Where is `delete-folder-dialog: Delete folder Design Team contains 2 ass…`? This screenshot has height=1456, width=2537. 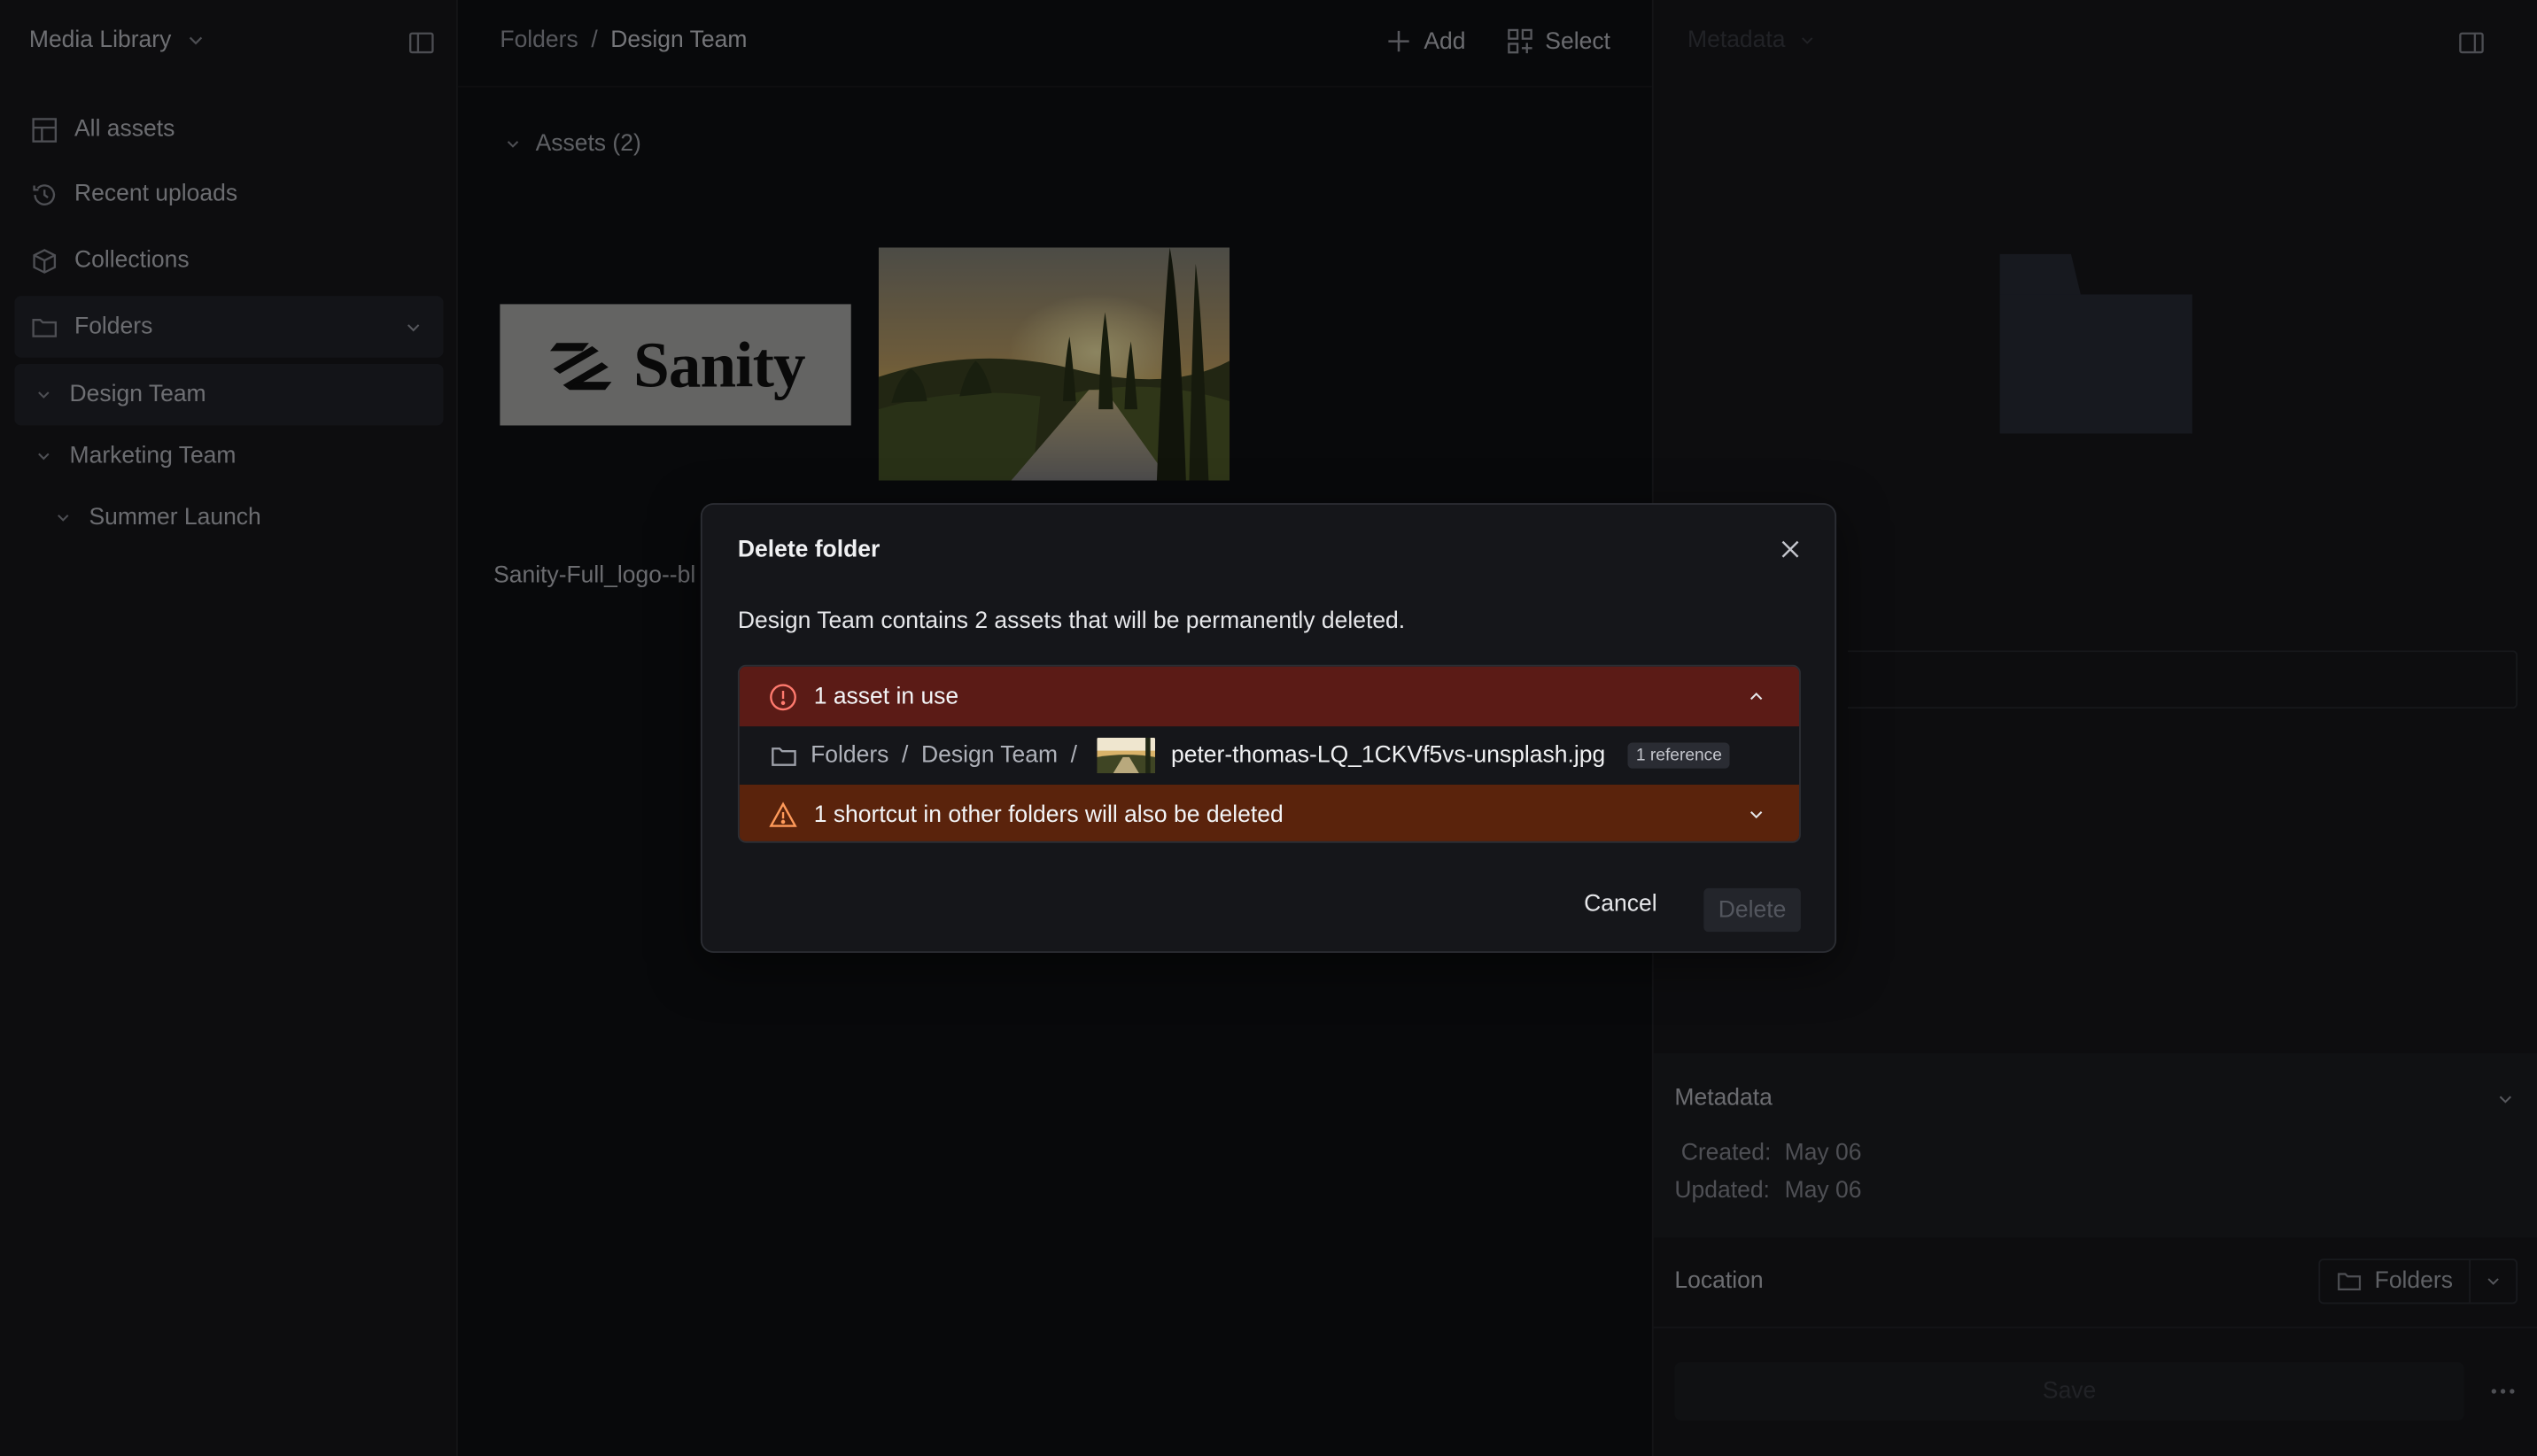 delete-folder-dialog: Delete folder Design Team contains 2 ass… is located at coordinates (1268, 728).